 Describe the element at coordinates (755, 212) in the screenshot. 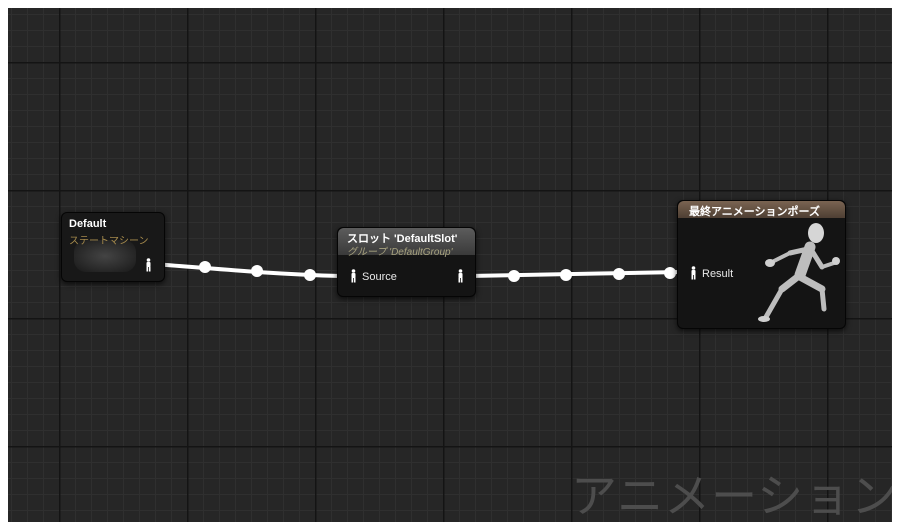

I see `node-title: 最終アニメーションポーズ` at that location.